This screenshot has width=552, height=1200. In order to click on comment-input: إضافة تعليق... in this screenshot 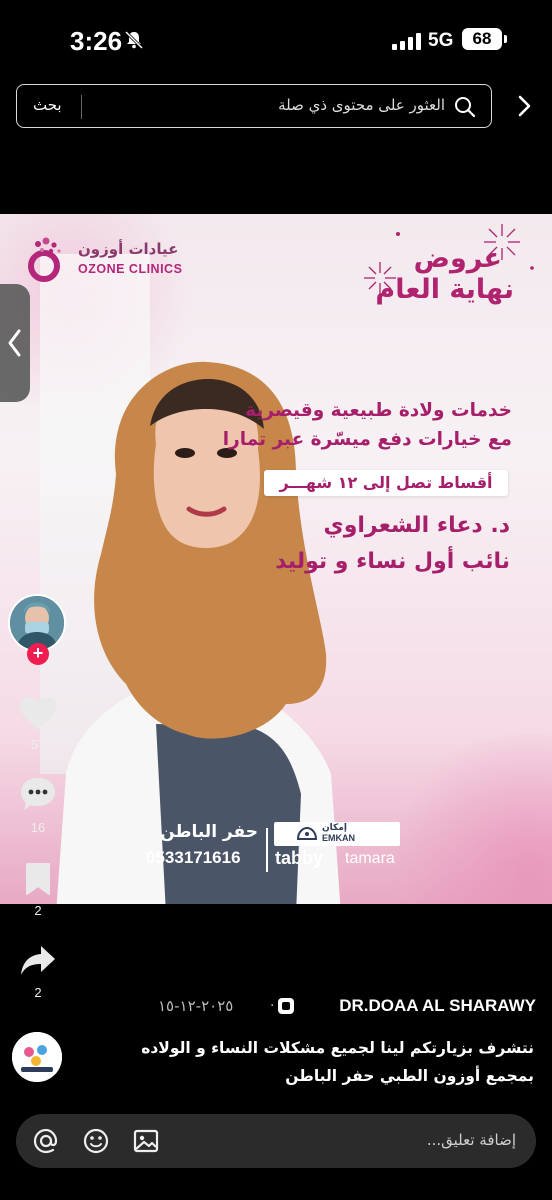, I will do `click(471, 1140)`.